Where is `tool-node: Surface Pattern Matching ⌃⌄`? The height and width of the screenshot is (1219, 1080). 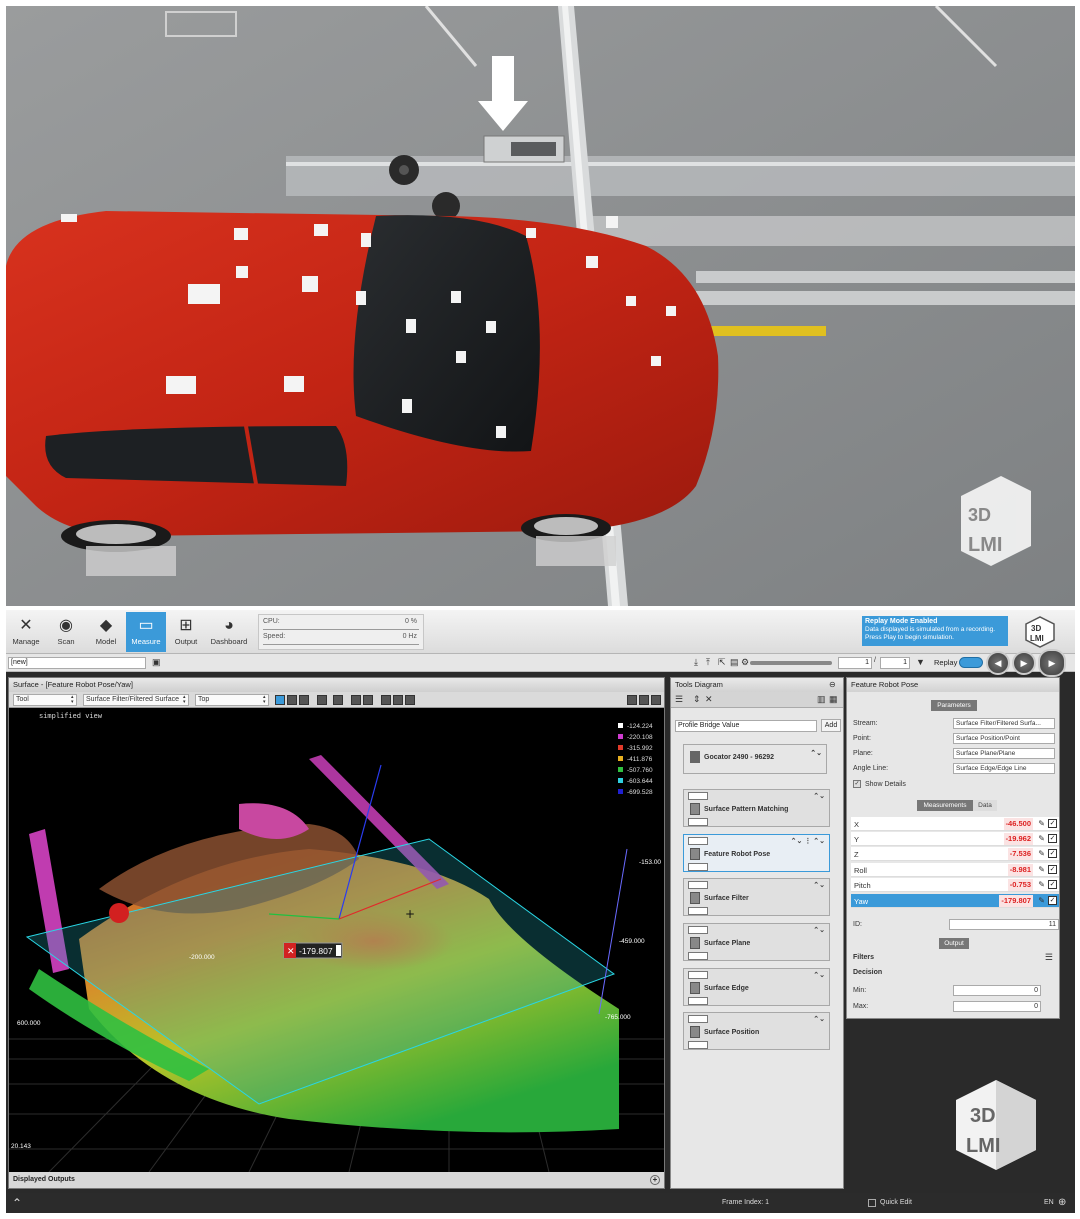 tool-node: Surface Pattern Matching ⌃⌄ is located at coordinates (756, 808).